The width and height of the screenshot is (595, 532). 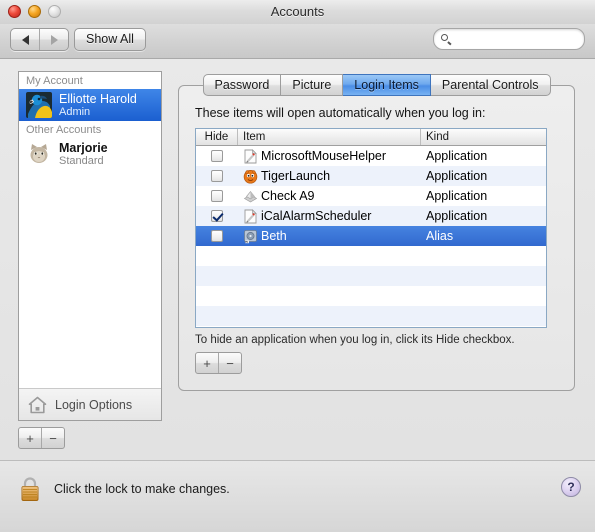 I want to click on table-row: MicrosoftMouseHelper Application, so click(x=371, y=156).